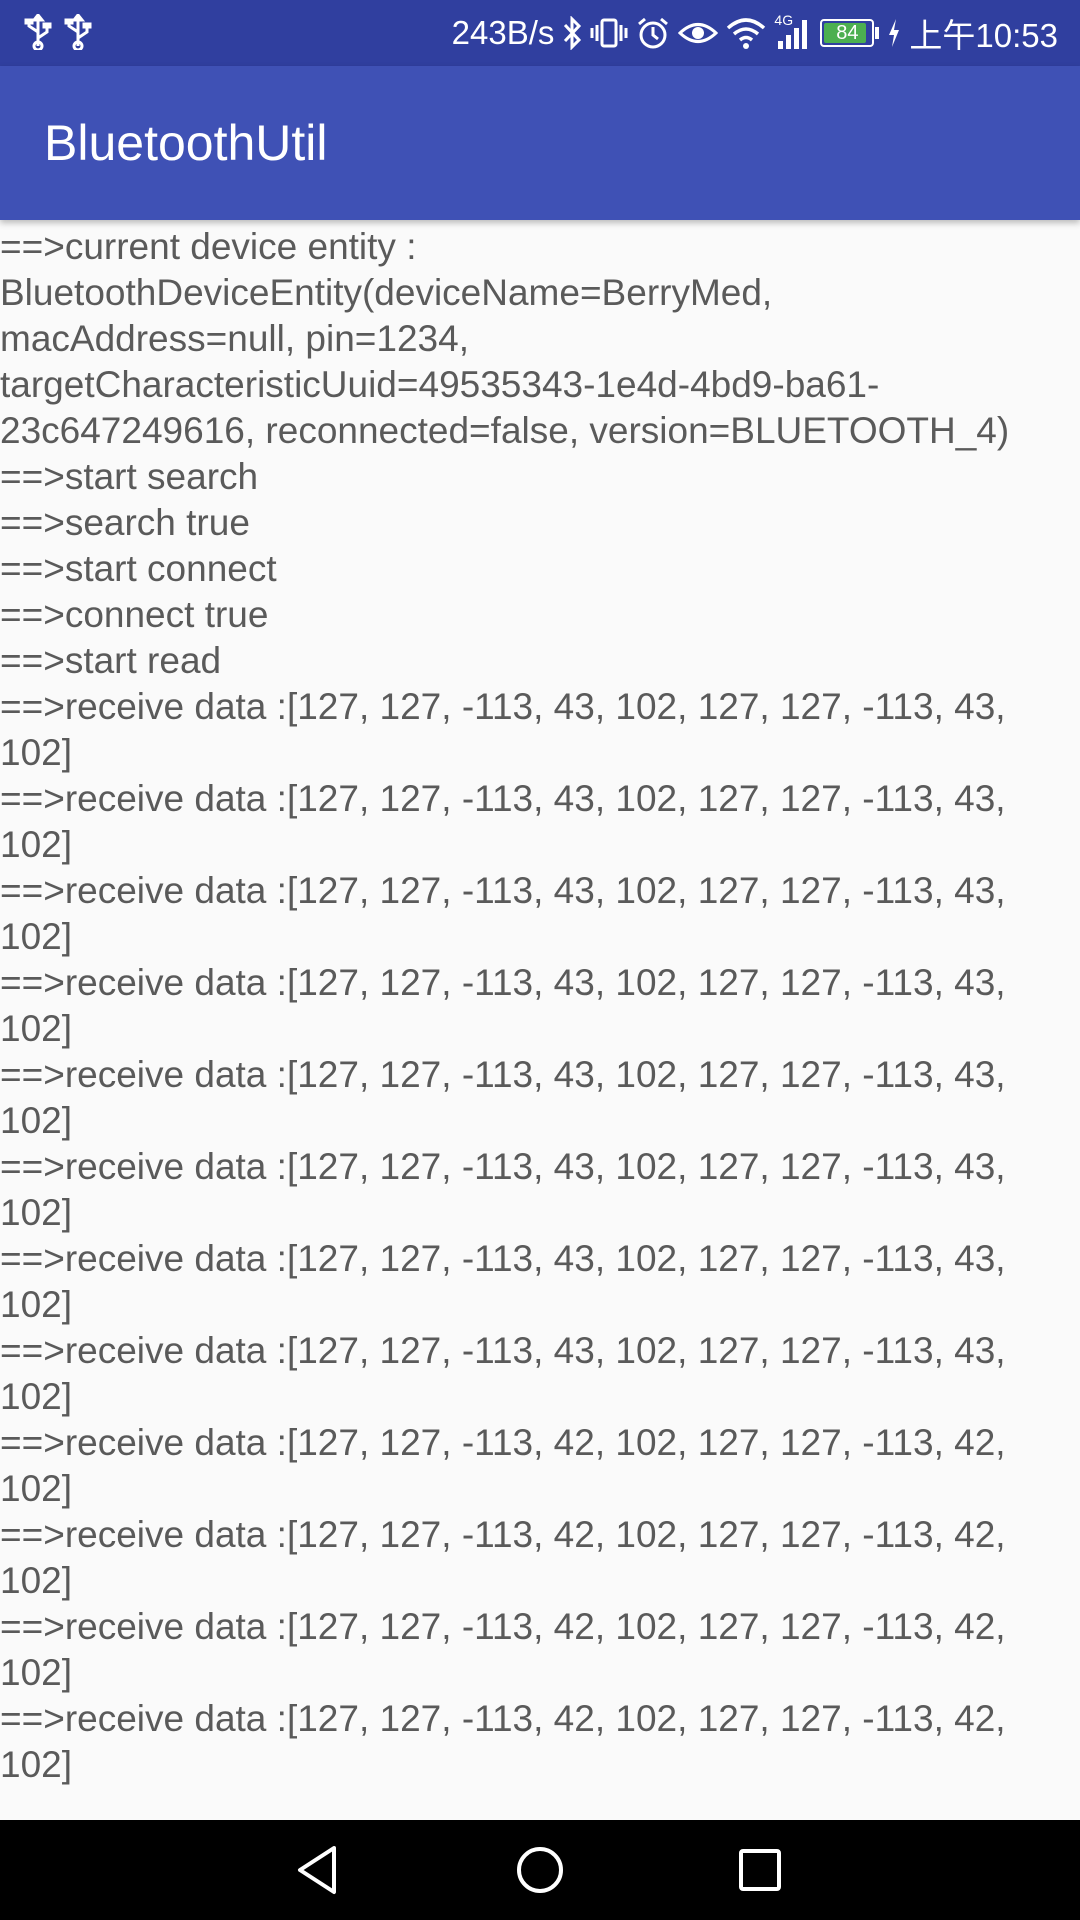 The image size is (1080, 1920). Describe the element at coordinates (793, 32) in the screenshot. I see `signal-icon: 4G` at that location.